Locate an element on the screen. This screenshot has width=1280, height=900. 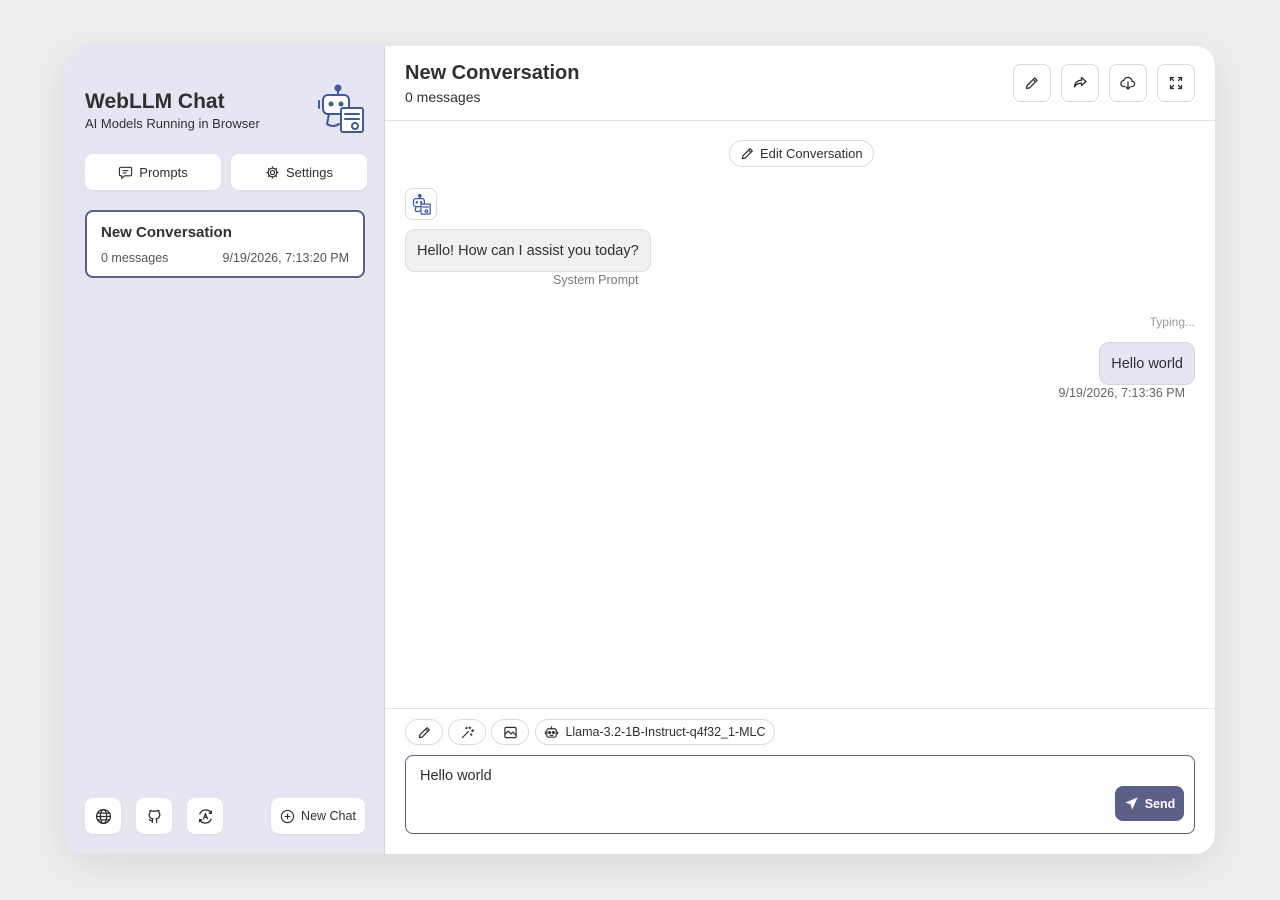
share-button is located at coordinates (1080, 83).